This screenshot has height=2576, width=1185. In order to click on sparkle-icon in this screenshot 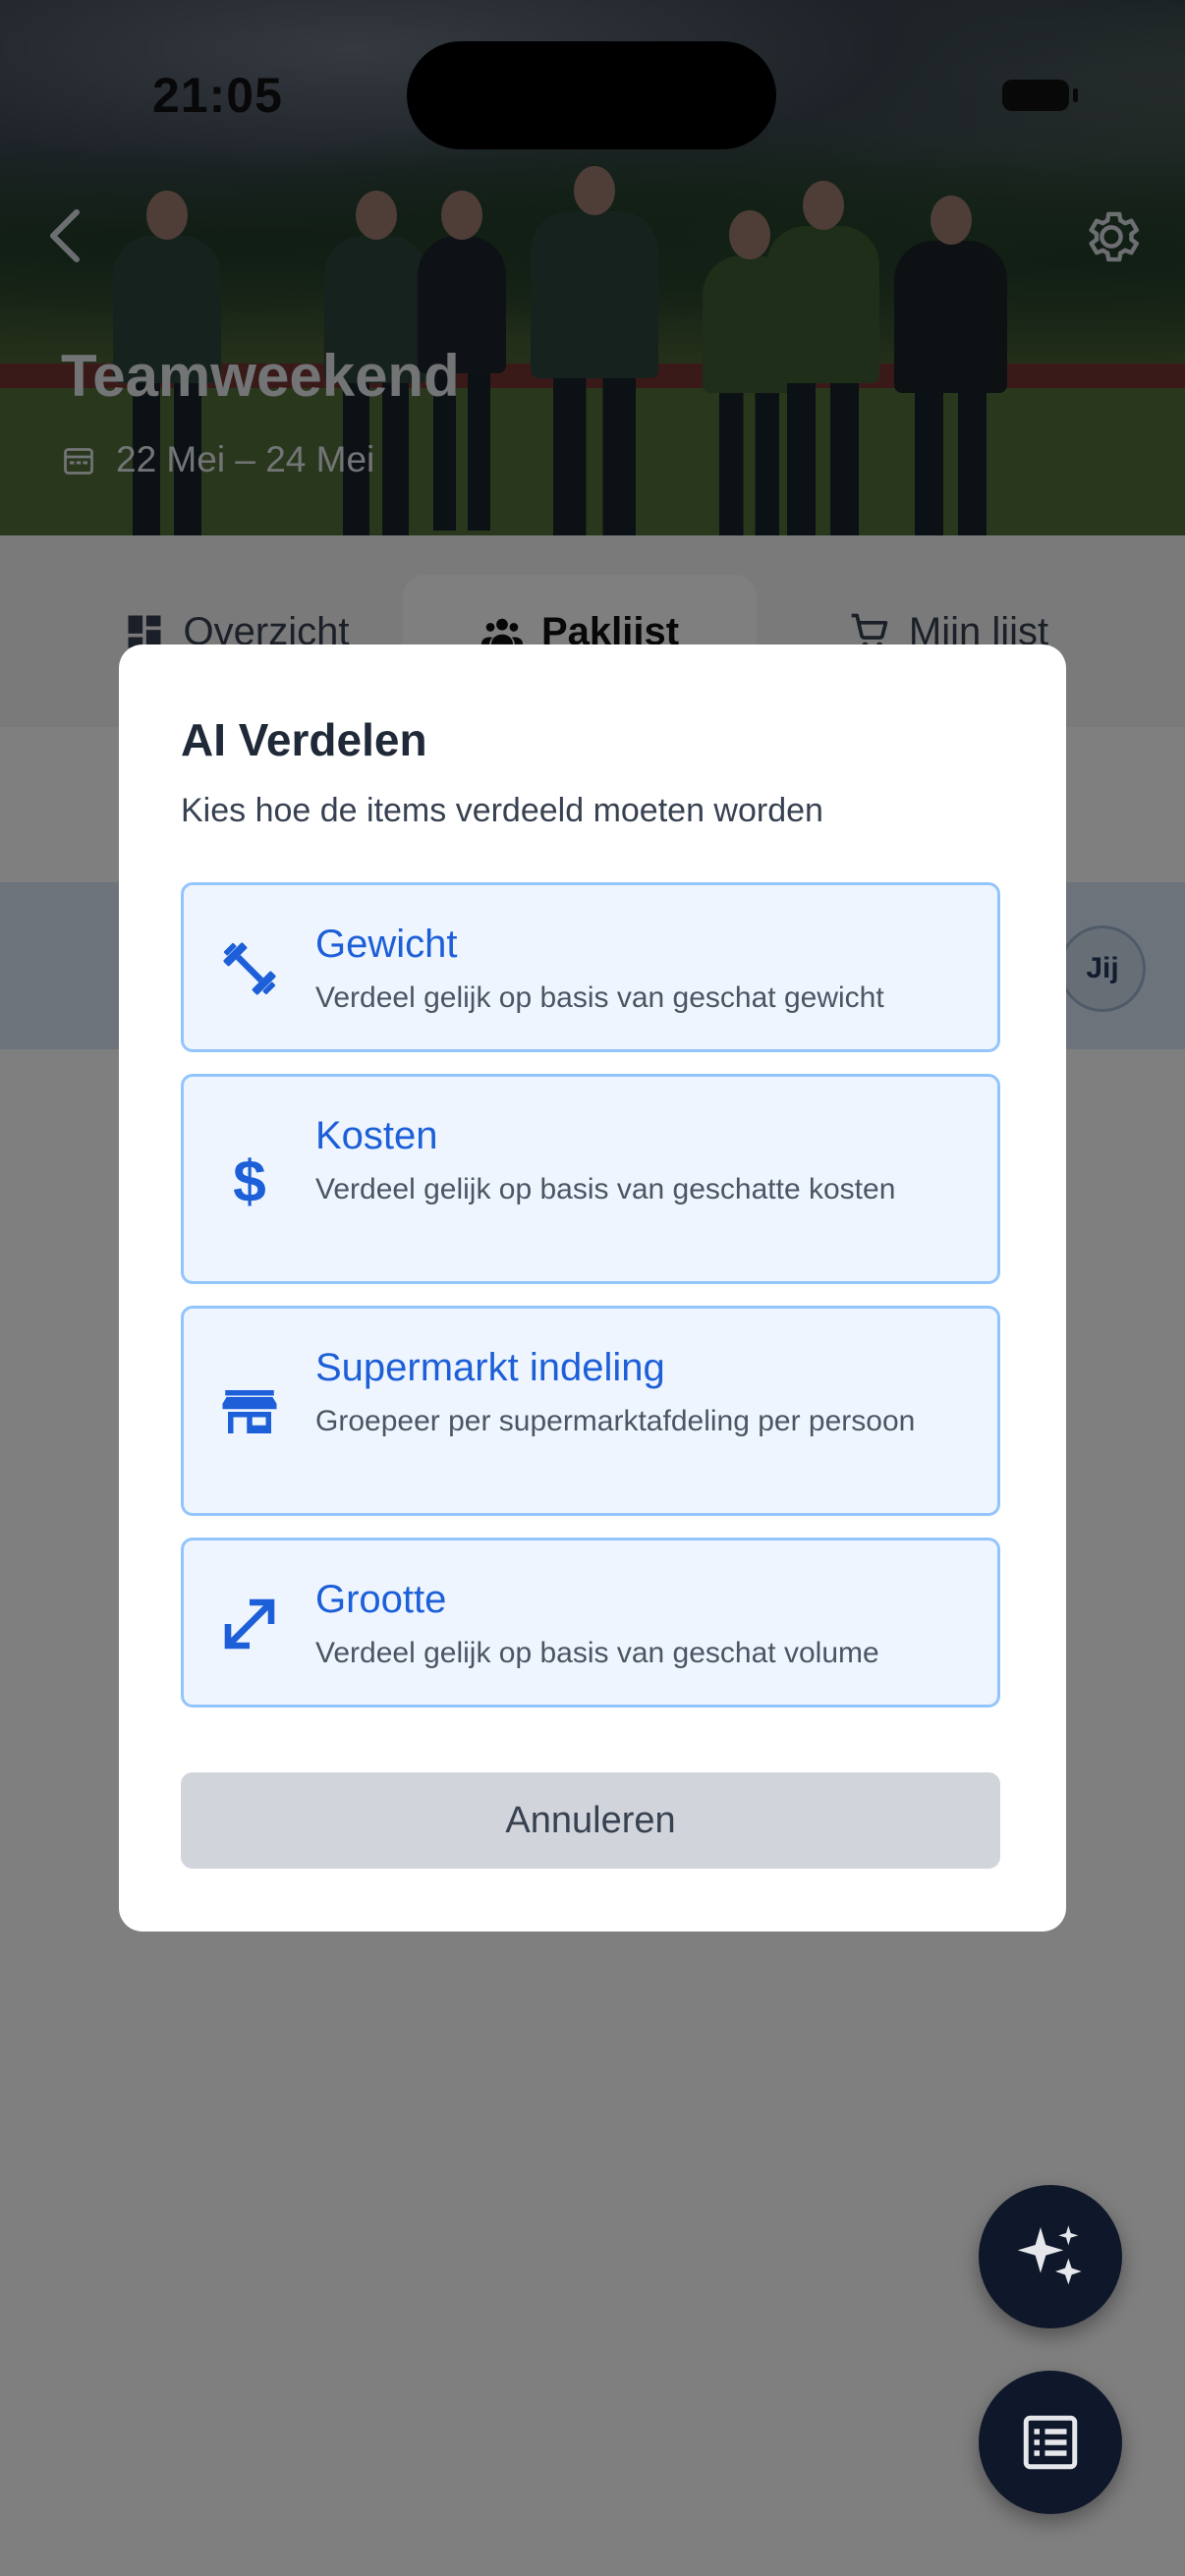, I will do `click(1049, 2255)`.